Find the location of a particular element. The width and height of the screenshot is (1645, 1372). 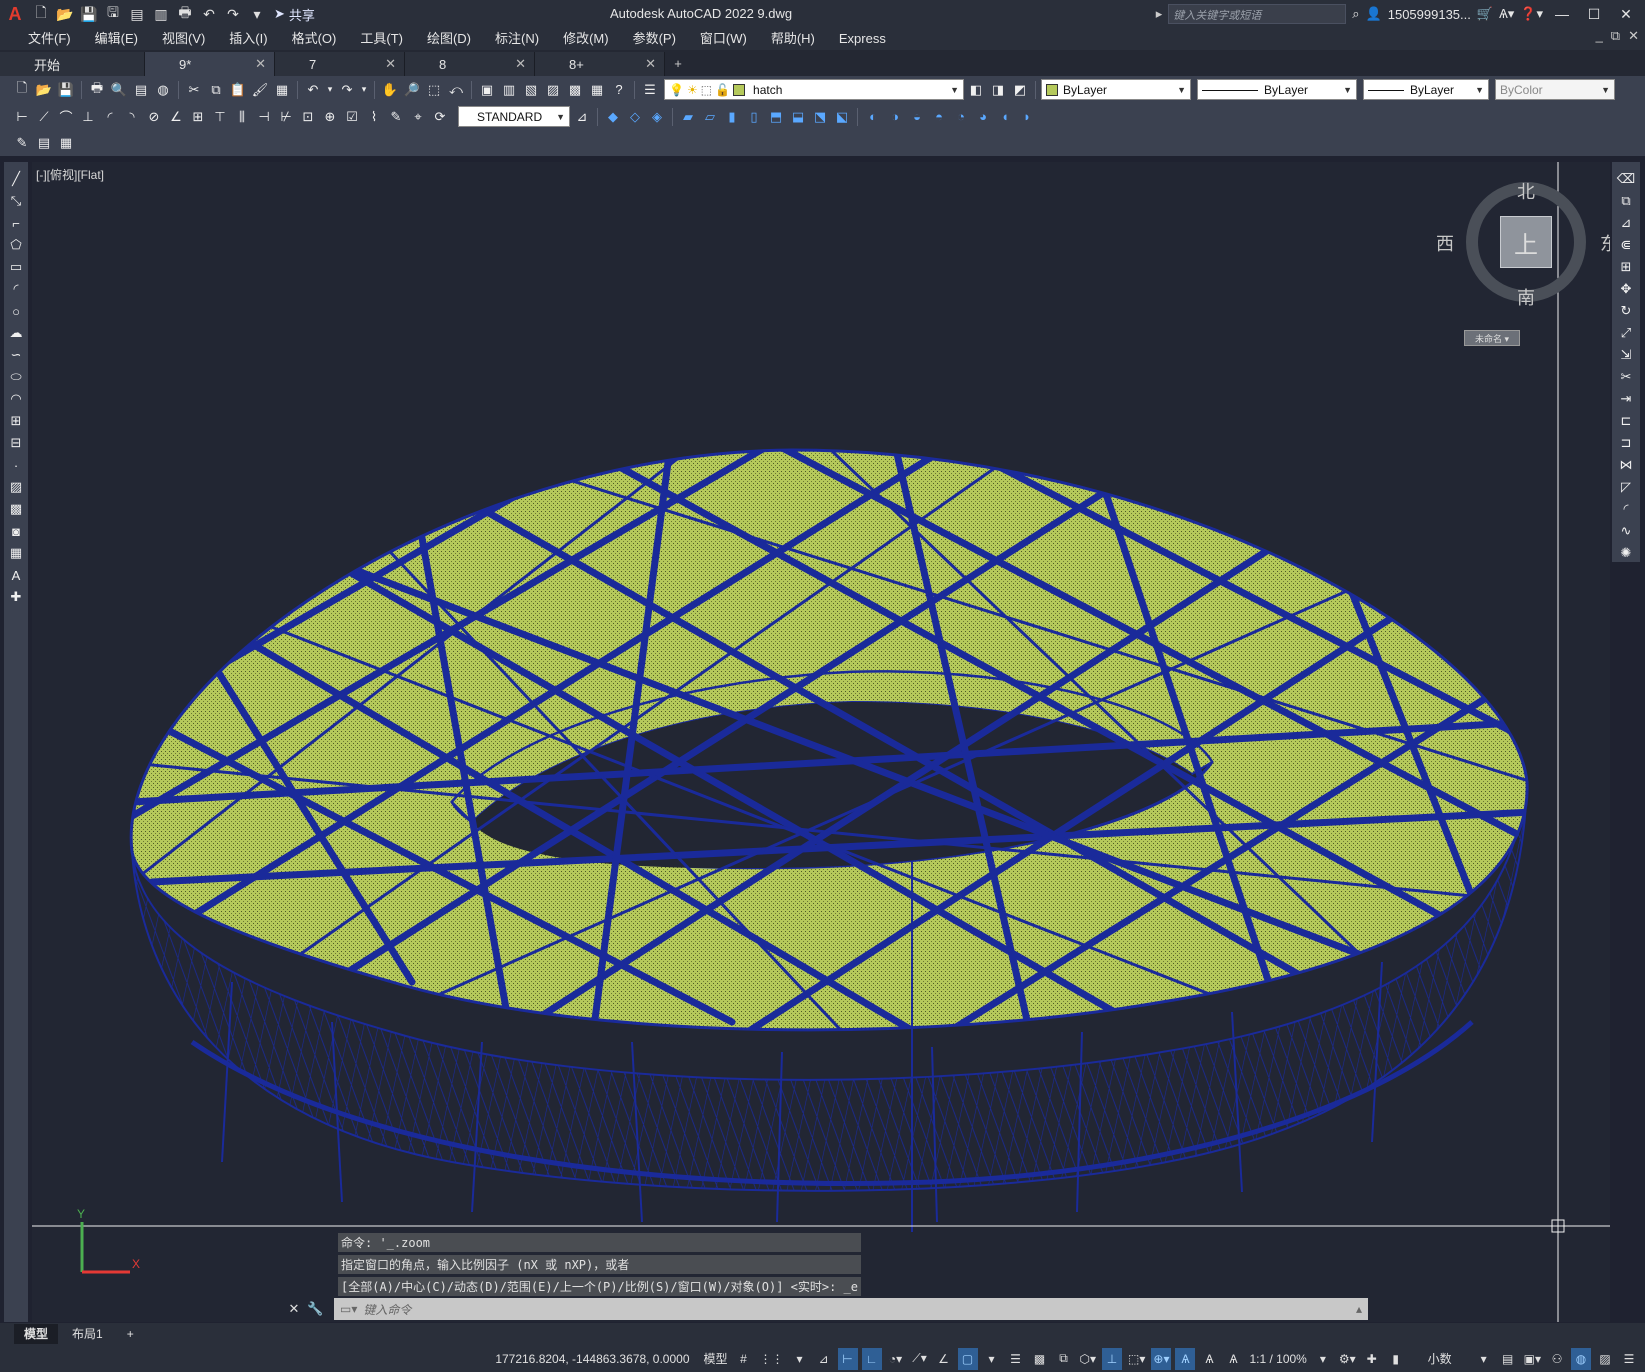

grid-icon: # is located at coordinates (744, 1359).